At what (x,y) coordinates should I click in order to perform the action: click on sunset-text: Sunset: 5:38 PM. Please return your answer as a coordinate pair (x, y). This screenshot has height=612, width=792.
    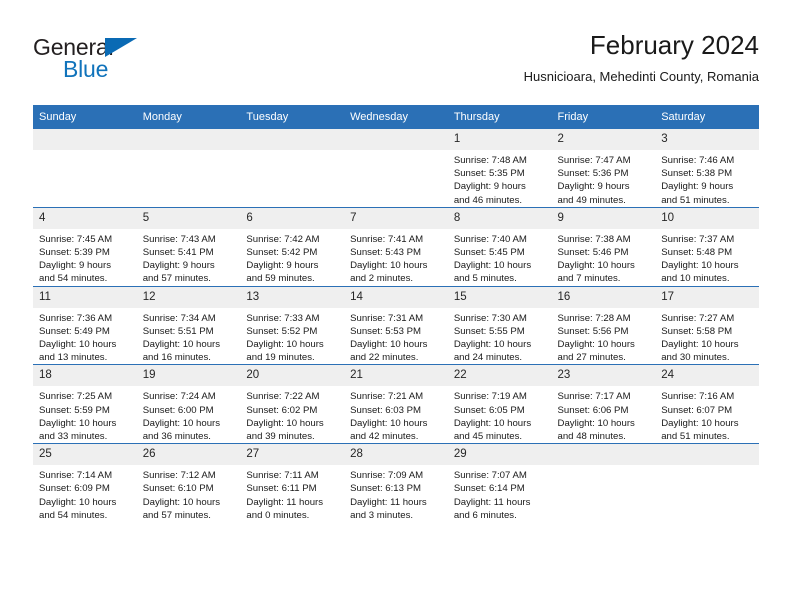
    Looking at the image, I should click on (697, 174).